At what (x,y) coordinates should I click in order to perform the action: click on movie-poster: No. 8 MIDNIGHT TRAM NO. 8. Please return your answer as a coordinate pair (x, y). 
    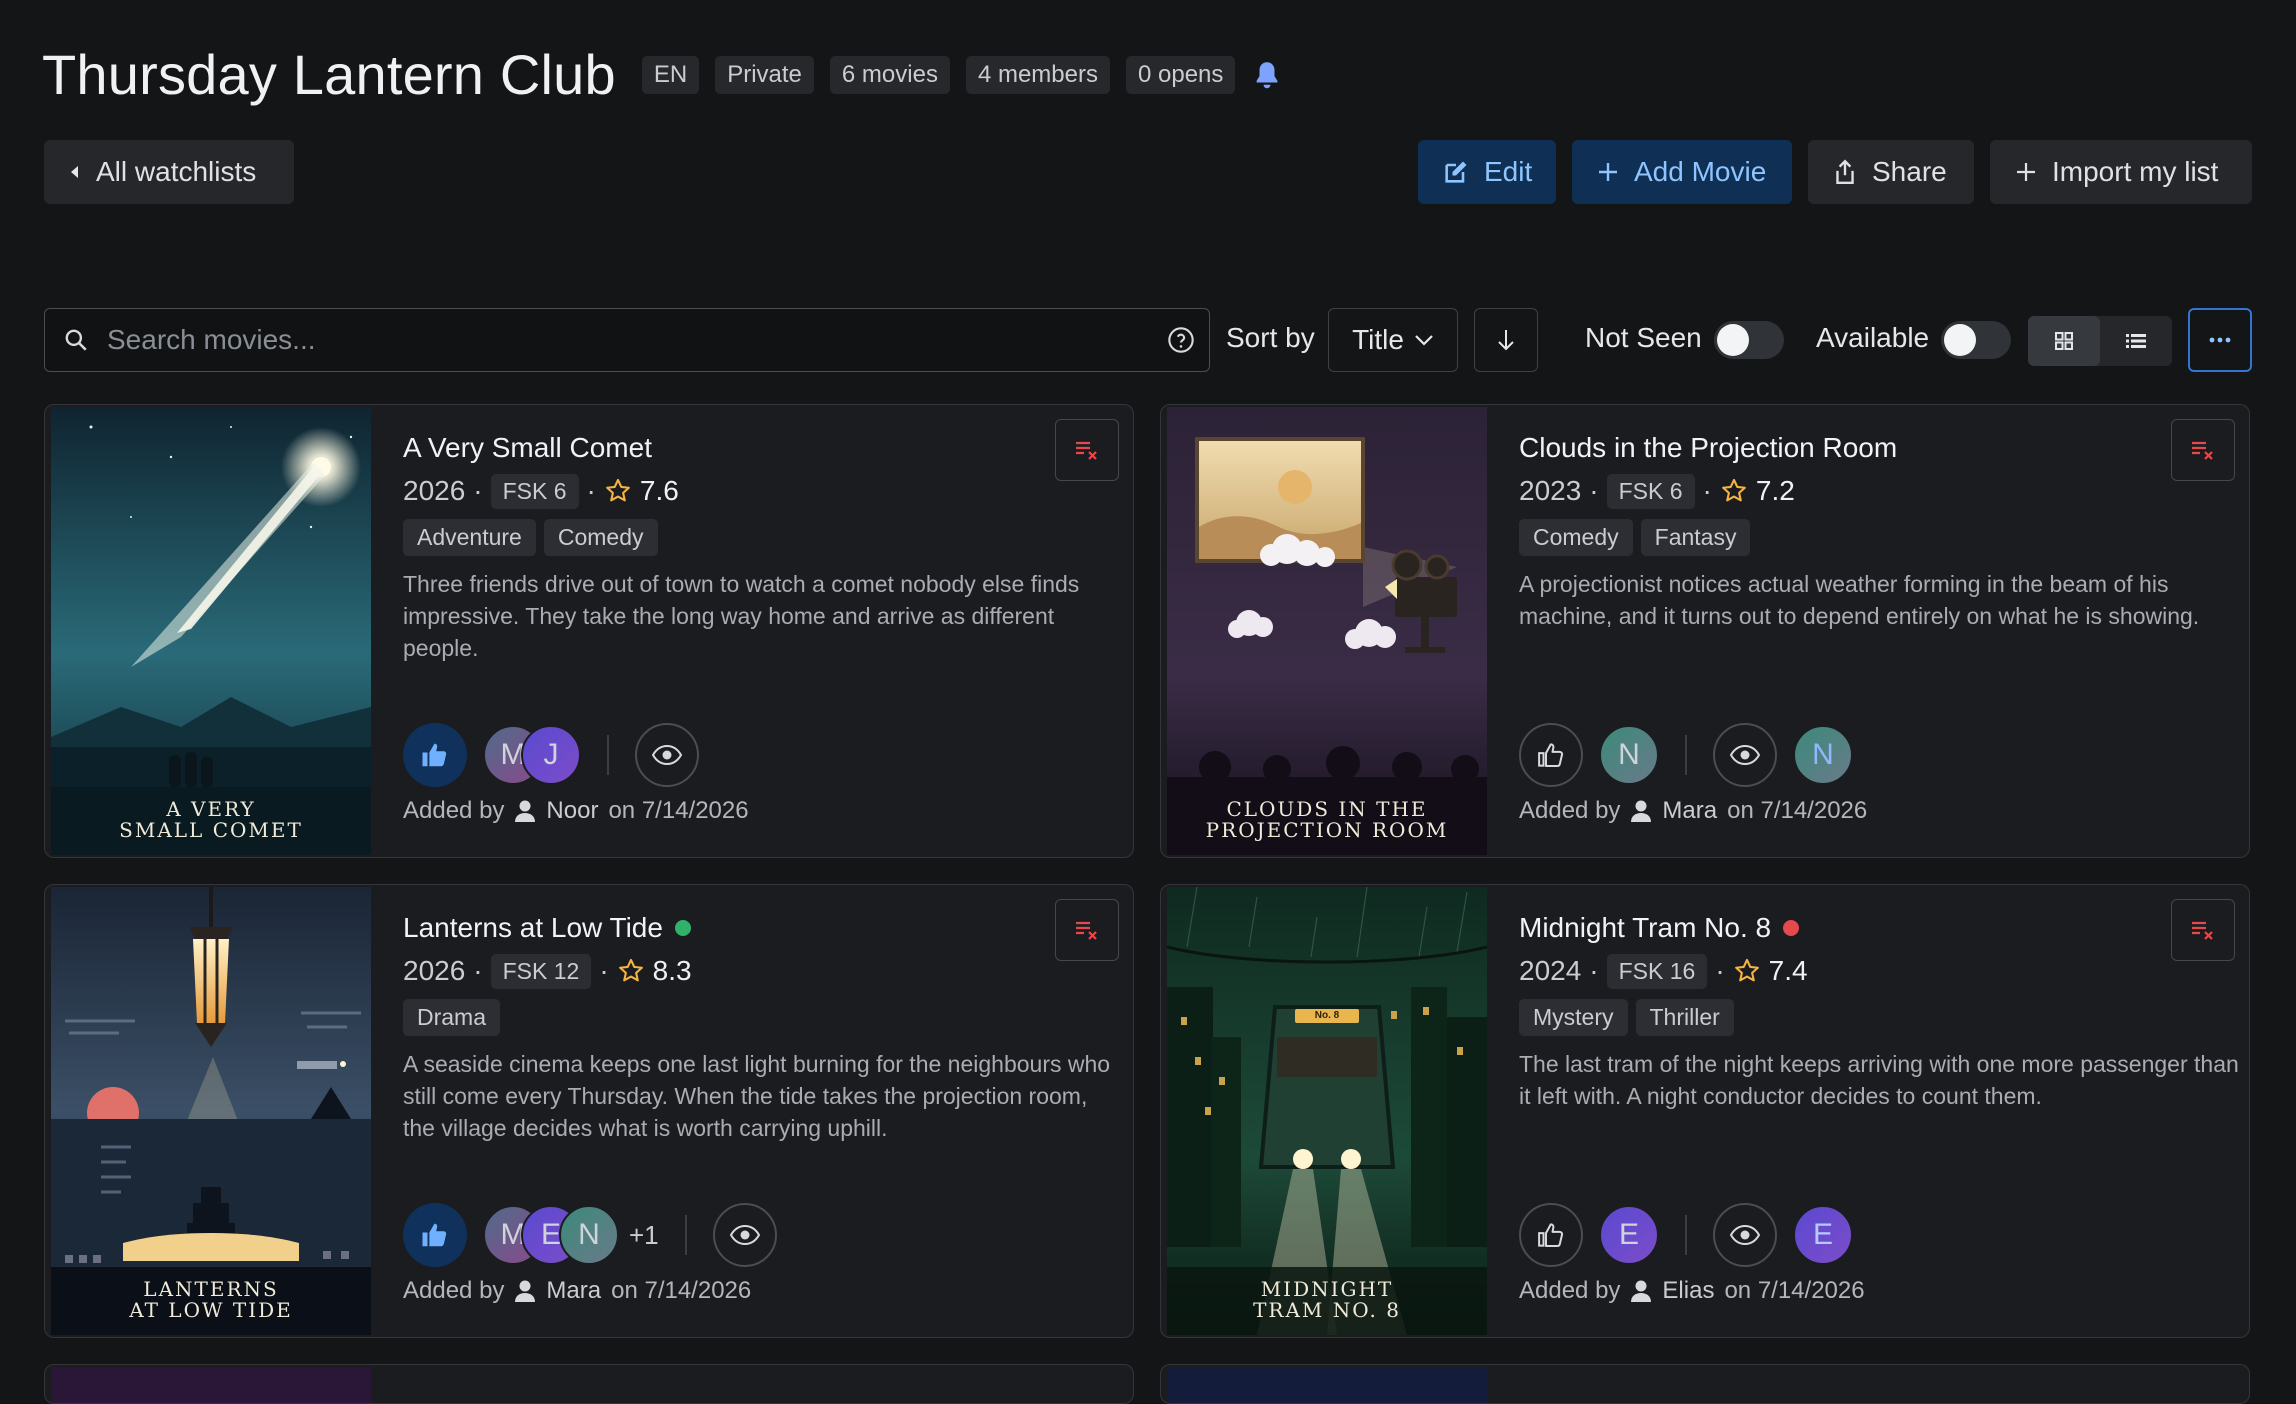
    Looking at the image, I should click on (1327, 1111).